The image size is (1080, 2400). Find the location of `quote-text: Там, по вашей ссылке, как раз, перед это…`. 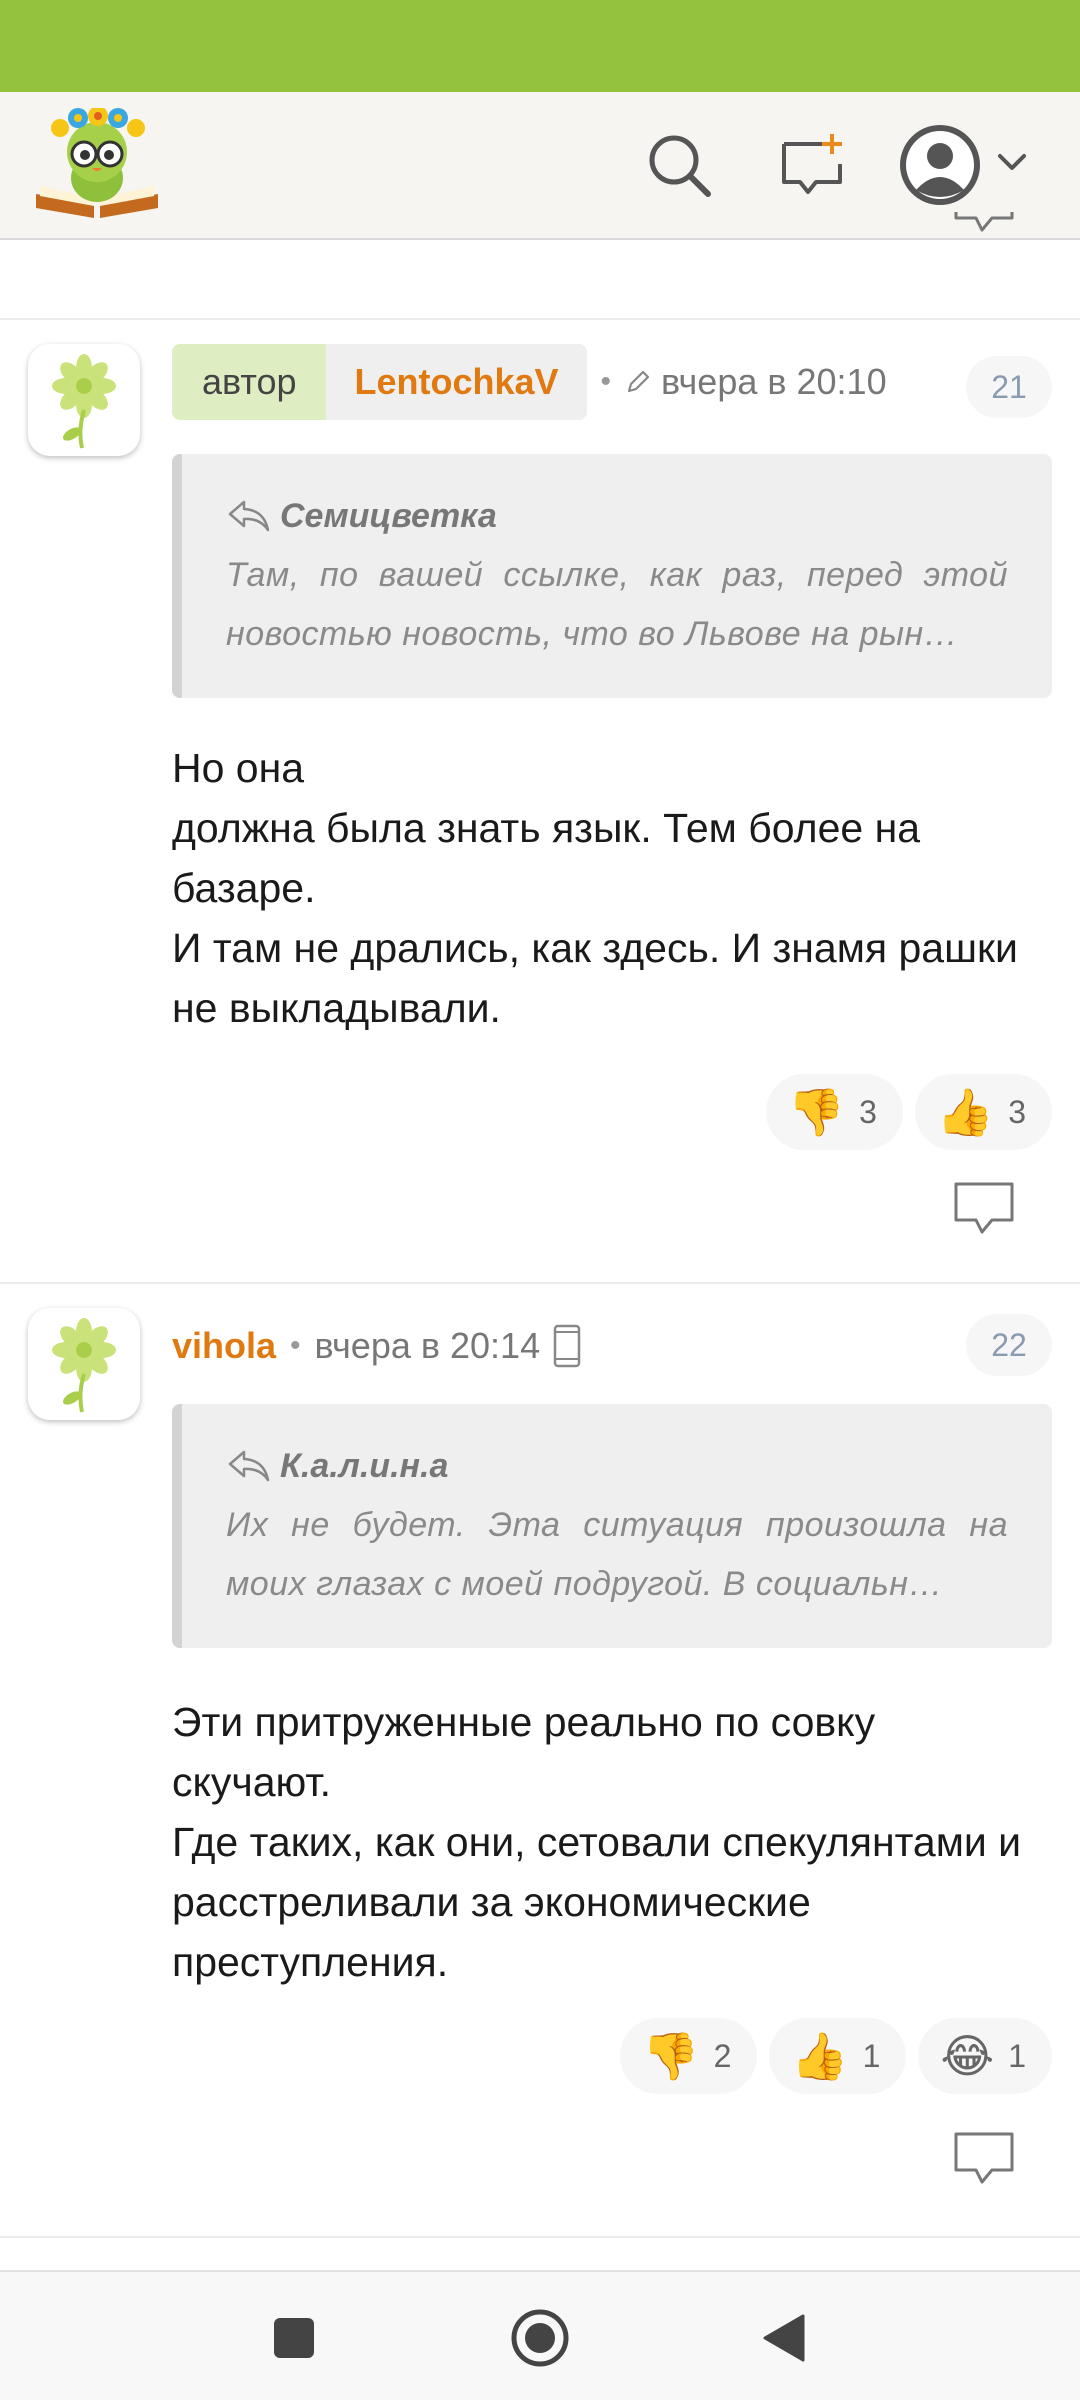

quote-text: Там, по вашей ссылке, как раз, перед это… is located at coordinates (617, 604).